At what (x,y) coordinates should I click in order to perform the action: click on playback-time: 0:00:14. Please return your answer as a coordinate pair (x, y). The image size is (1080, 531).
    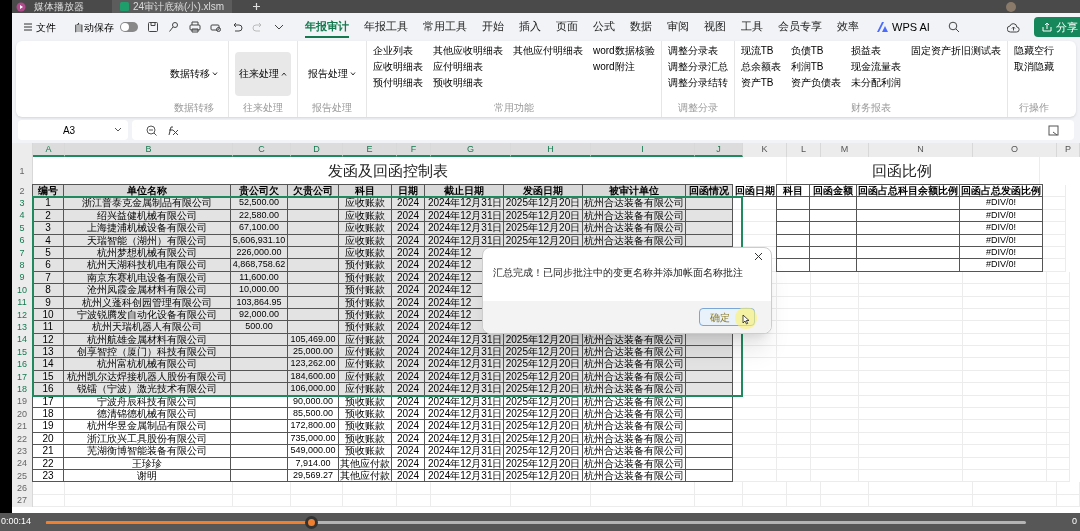
    Looking at the image, I should click on (16, 522).